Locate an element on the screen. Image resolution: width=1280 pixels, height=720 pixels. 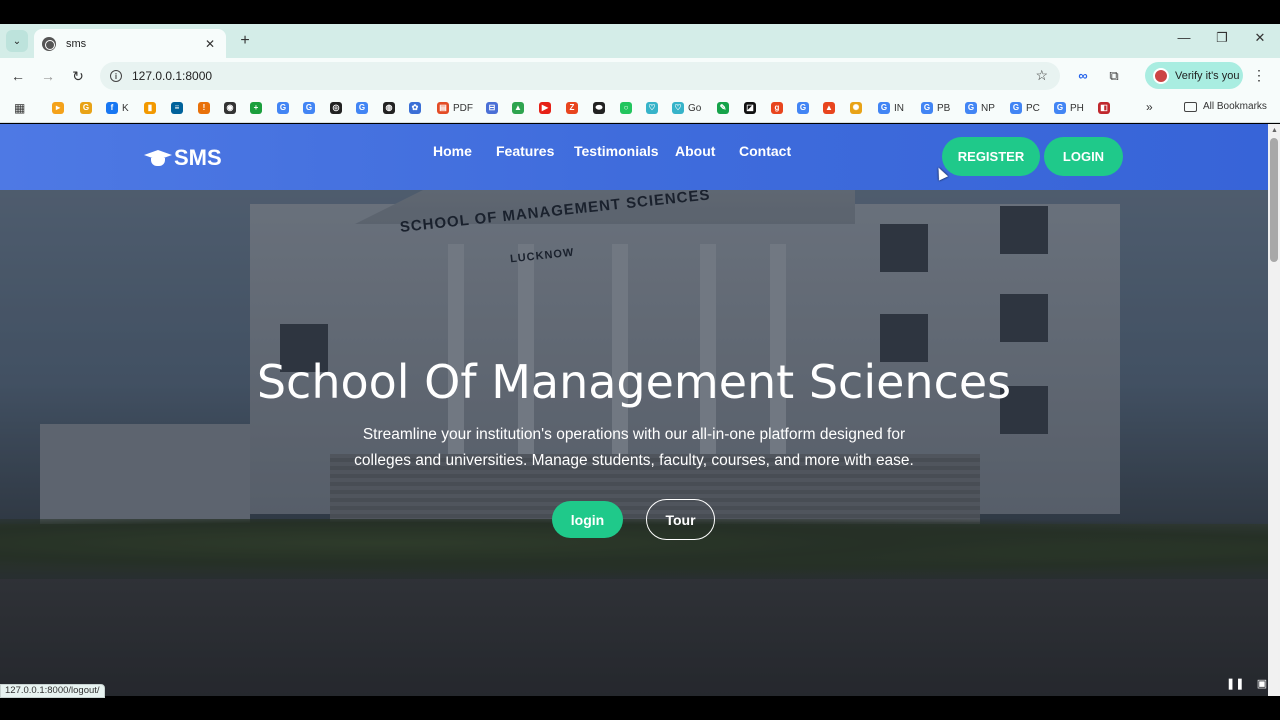
bookmark-favicon-icon: ▮ is located at coordinates (150, 108).